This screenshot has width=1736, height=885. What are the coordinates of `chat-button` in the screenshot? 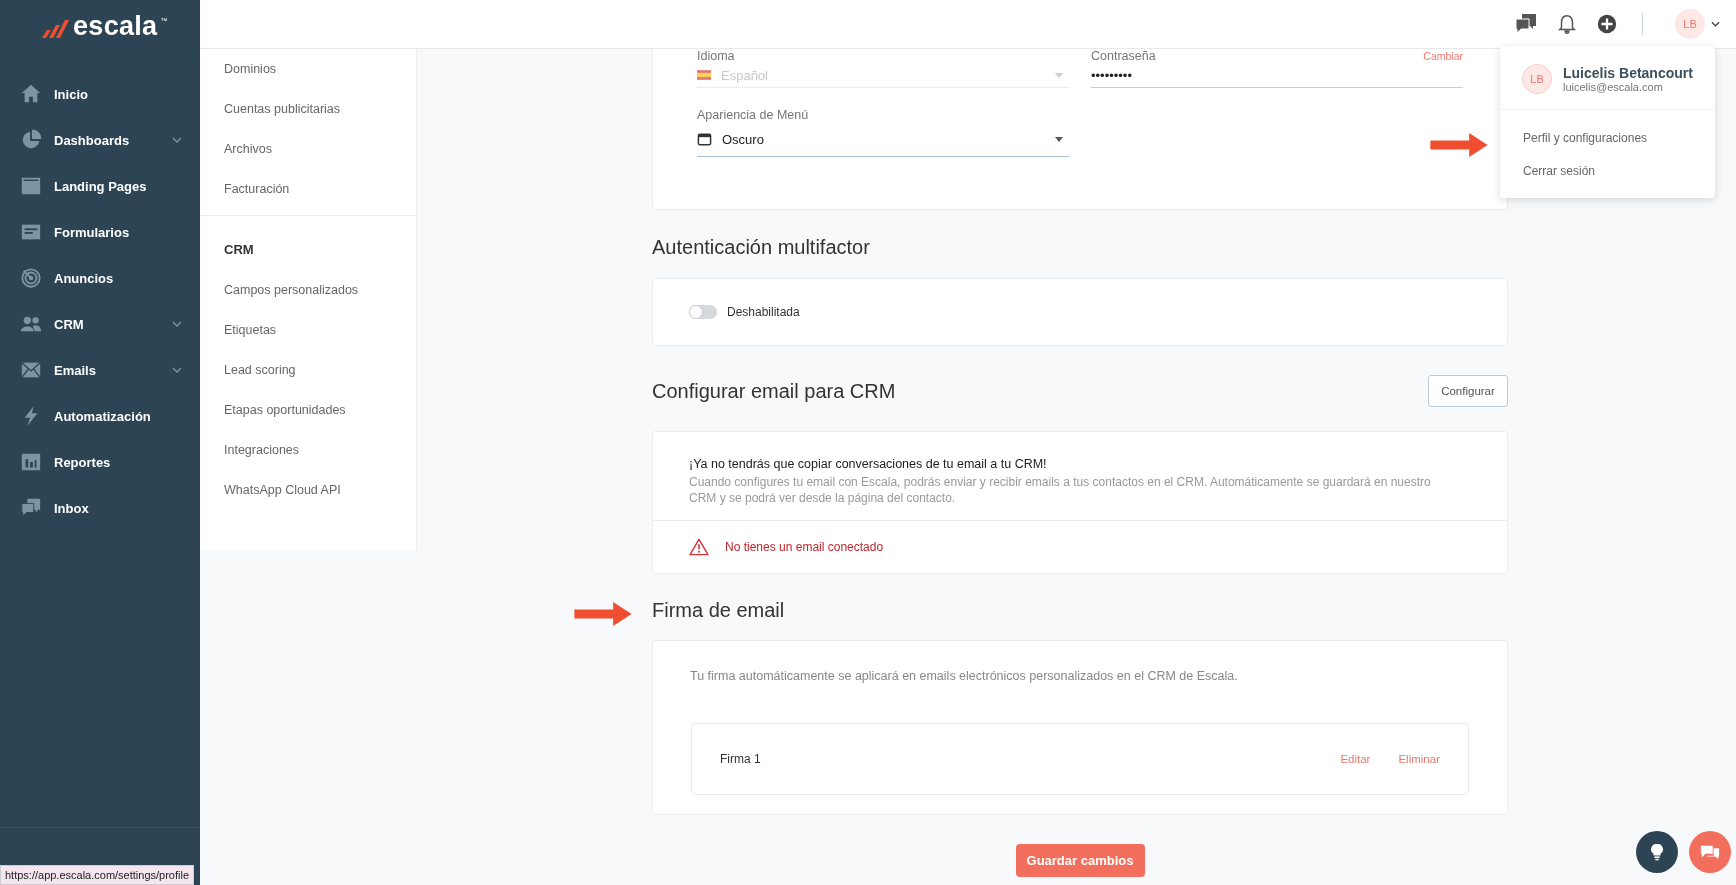 It's located at (1710, 852).